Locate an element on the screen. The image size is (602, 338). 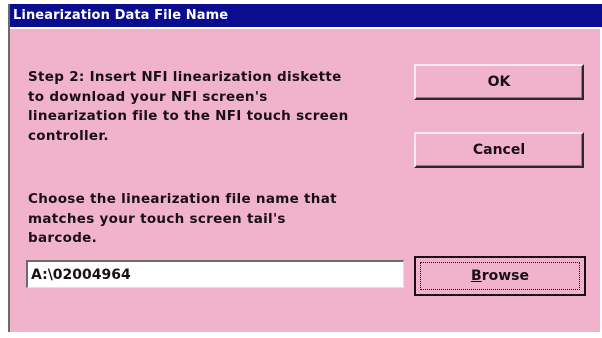
instruction-line: barcode. is located at coordinates (63, 238).